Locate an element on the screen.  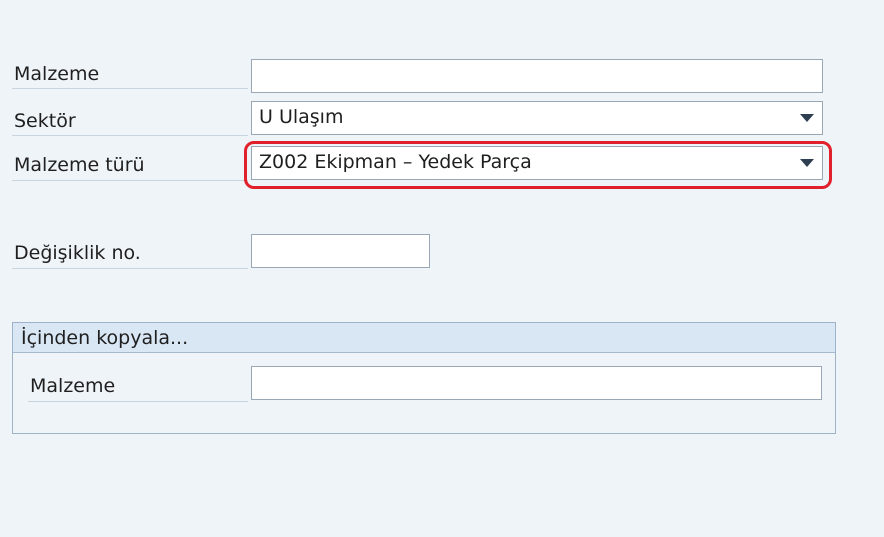
degisiklik-no-label: Değişiklik no. is located at coordinates (77, 253).